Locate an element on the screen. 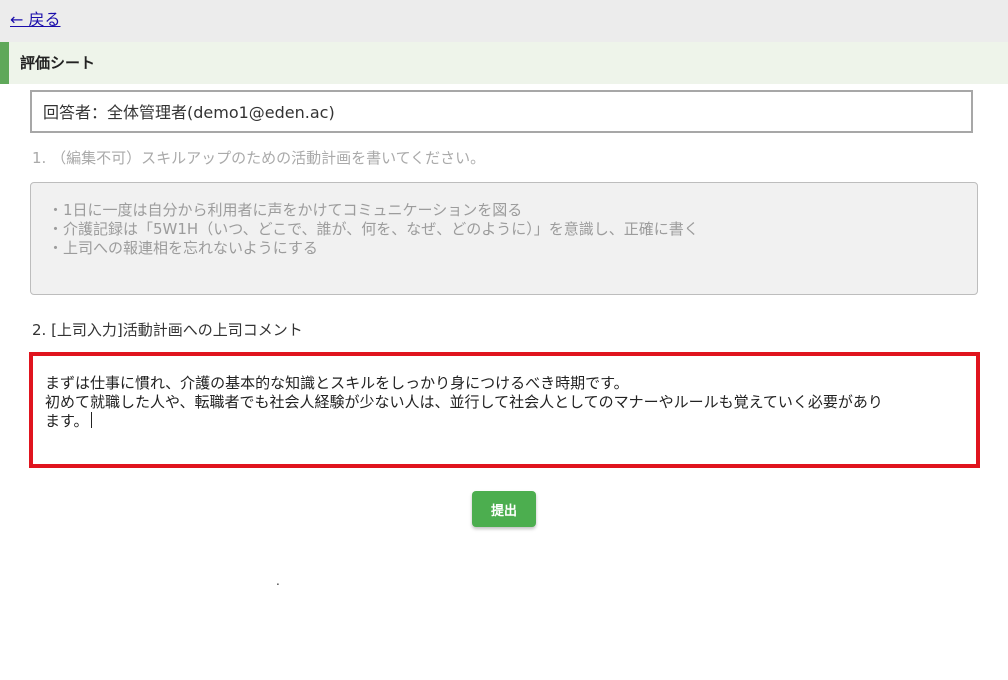  text-caret is located at coordinates (91, 420).